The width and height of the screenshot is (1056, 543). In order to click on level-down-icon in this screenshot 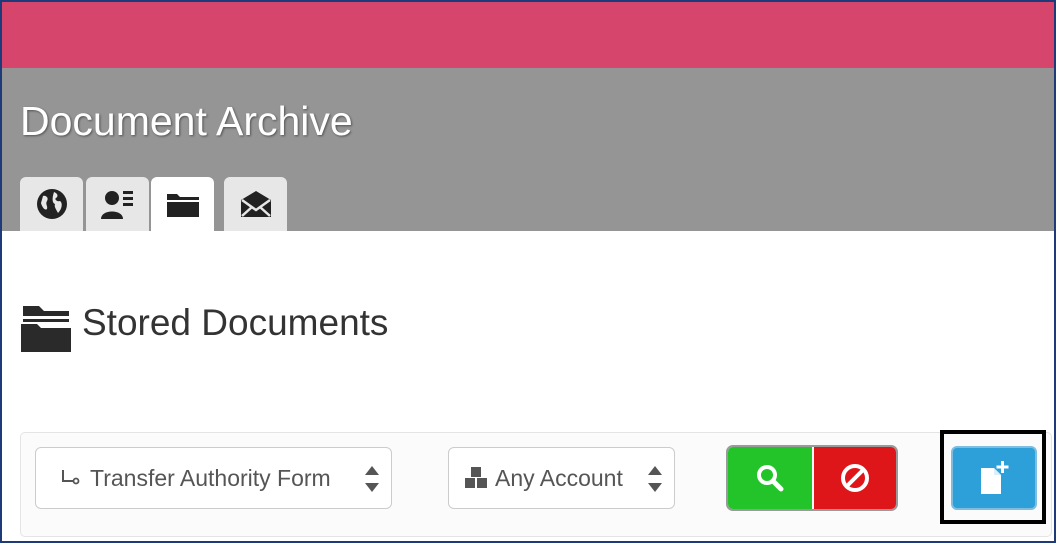, I will do `click(70, 478)`.